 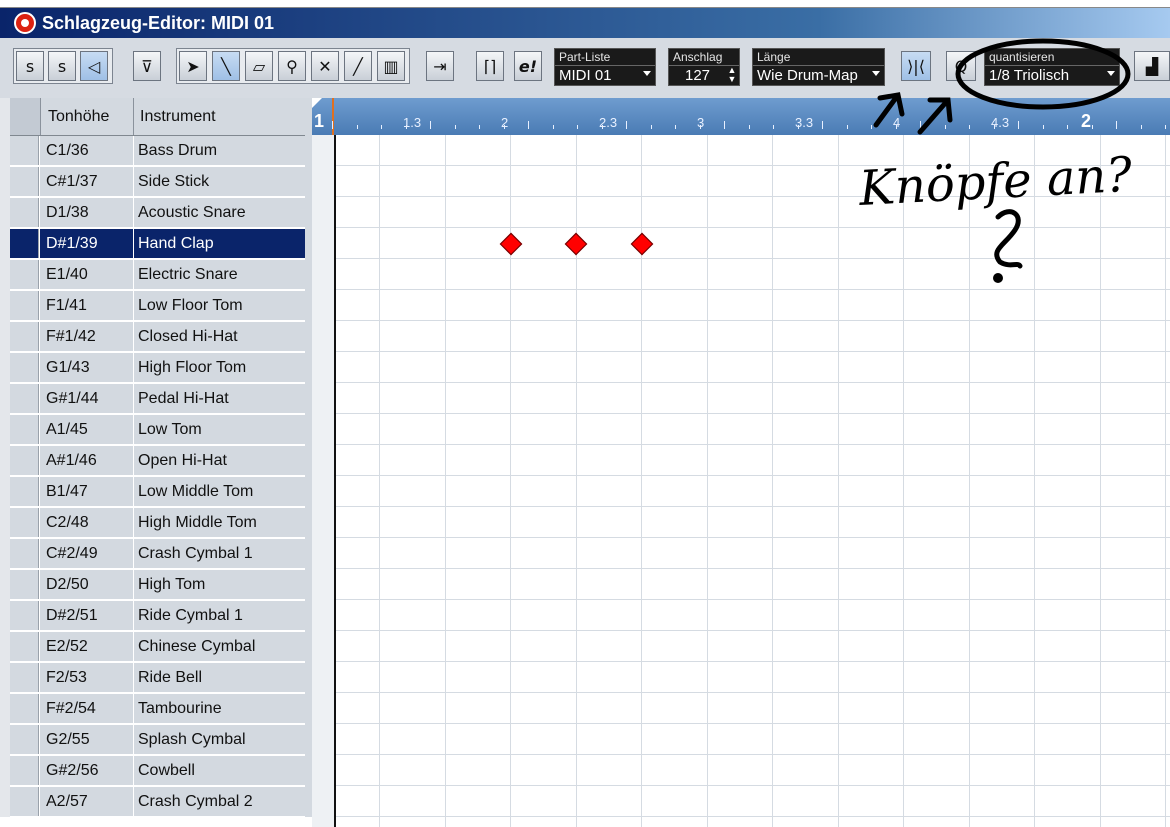 I want to click on row-pitch: G#1/44, so click(x=86, y=398).